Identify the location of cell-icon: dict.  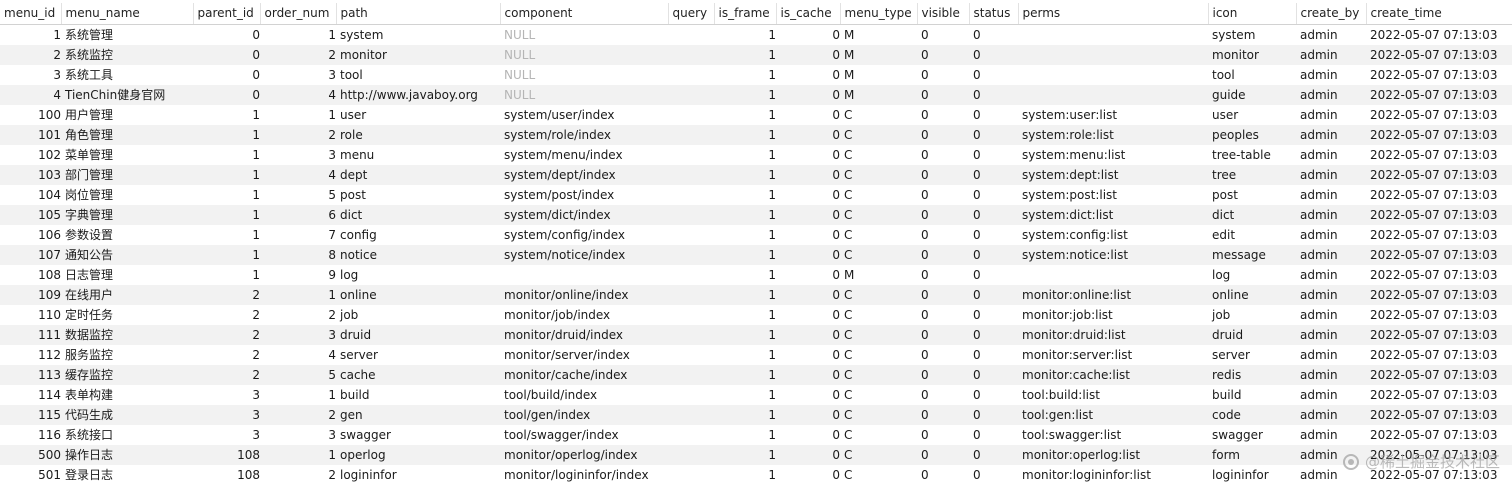
(1252, 215).